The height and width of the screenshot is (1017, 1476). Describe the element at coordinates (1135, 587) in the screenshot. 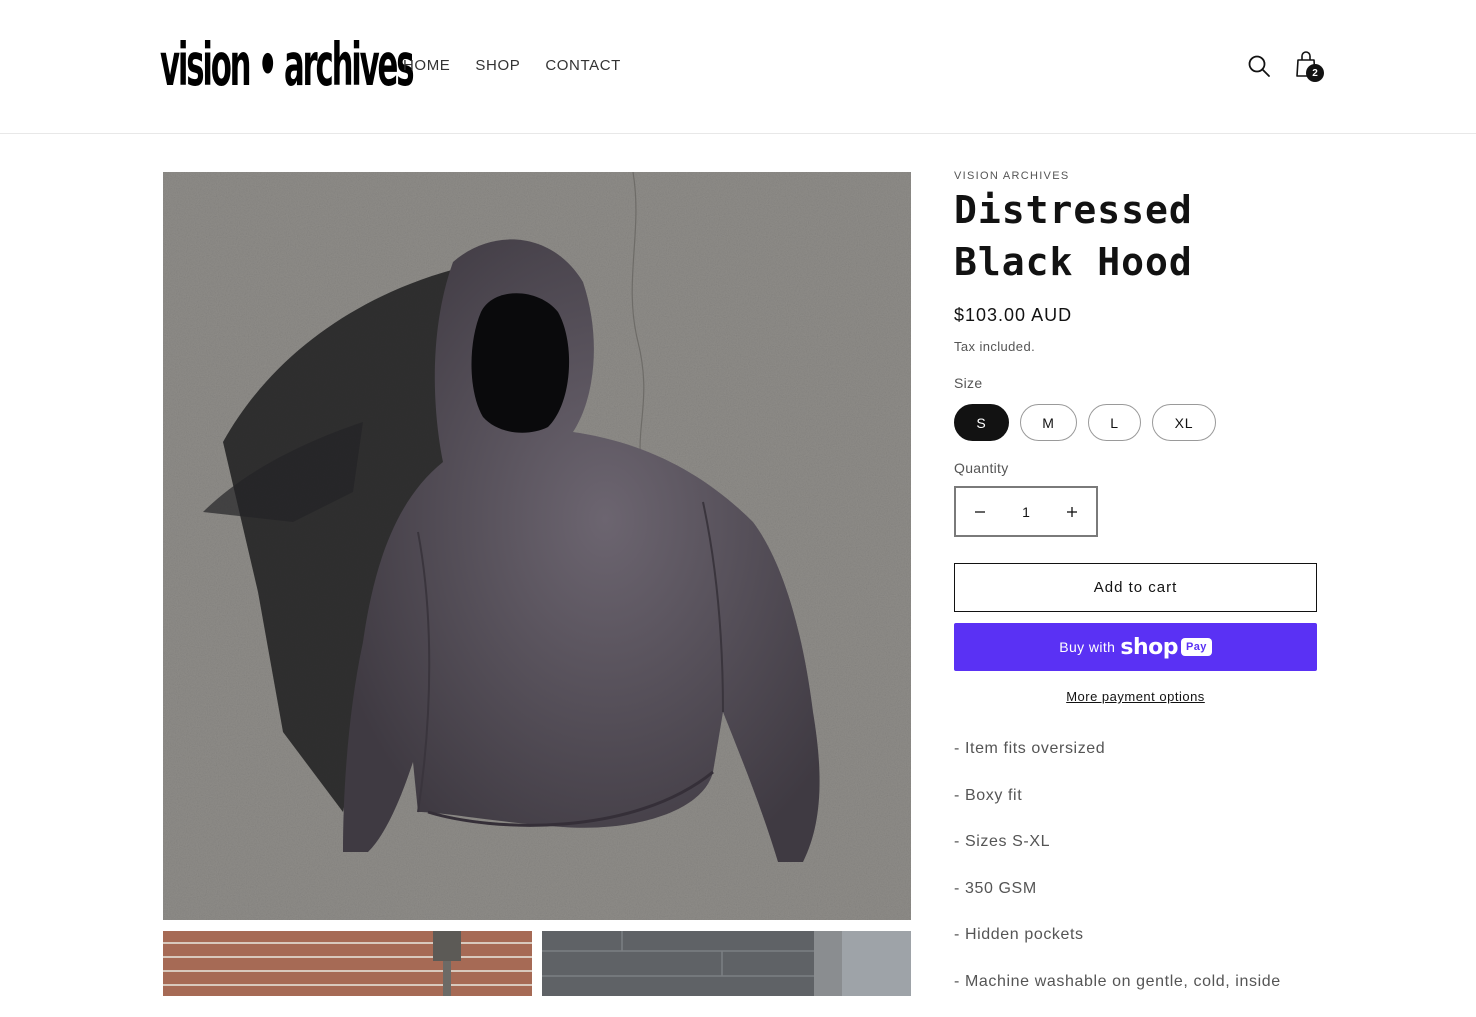

I see `add-to-cart-button: Add to cart` at that location.